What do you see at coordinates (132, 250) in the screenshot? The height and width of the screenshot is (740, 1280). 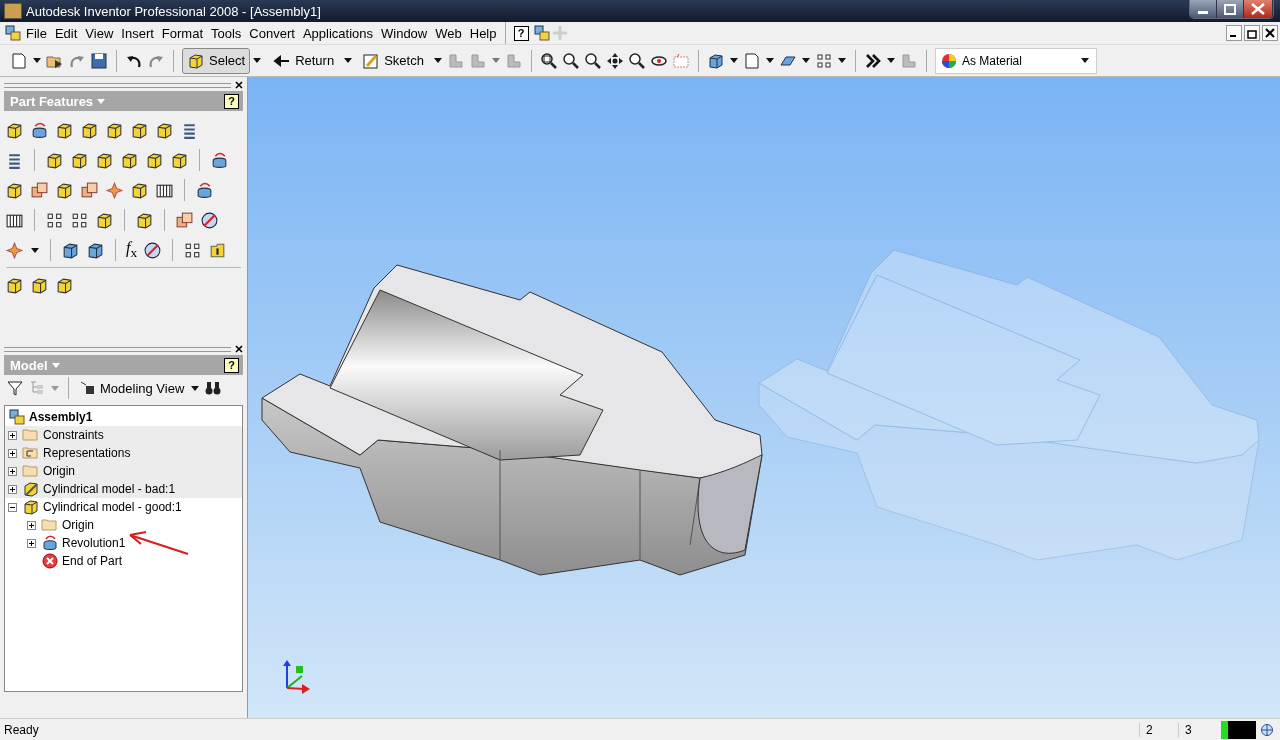 I see `function-button: f$_{x}$` at bounding box center [132, 250].